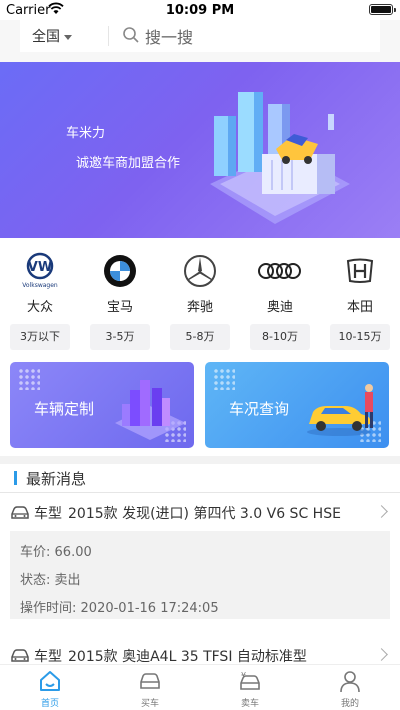 The image size is (400, 710). What do you see at coordinates (359, 307) in the screenshot?
I see `brand-name: 本田` at bounding box center [359, 307].